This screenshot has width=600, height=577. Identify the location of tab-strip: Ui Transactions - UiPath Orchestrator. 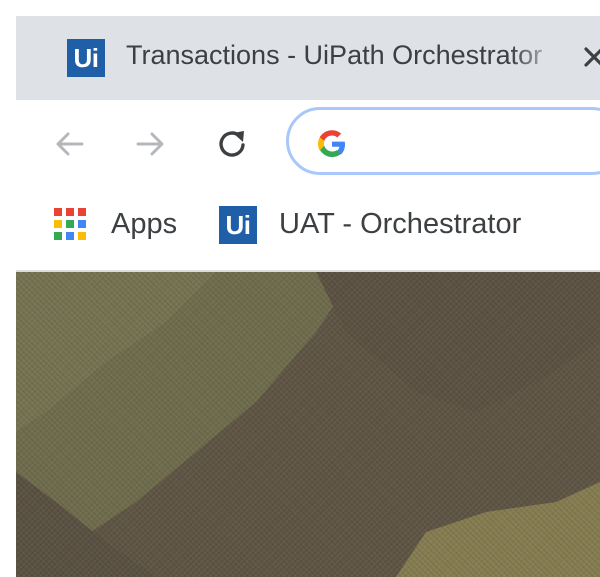
(308, 58).